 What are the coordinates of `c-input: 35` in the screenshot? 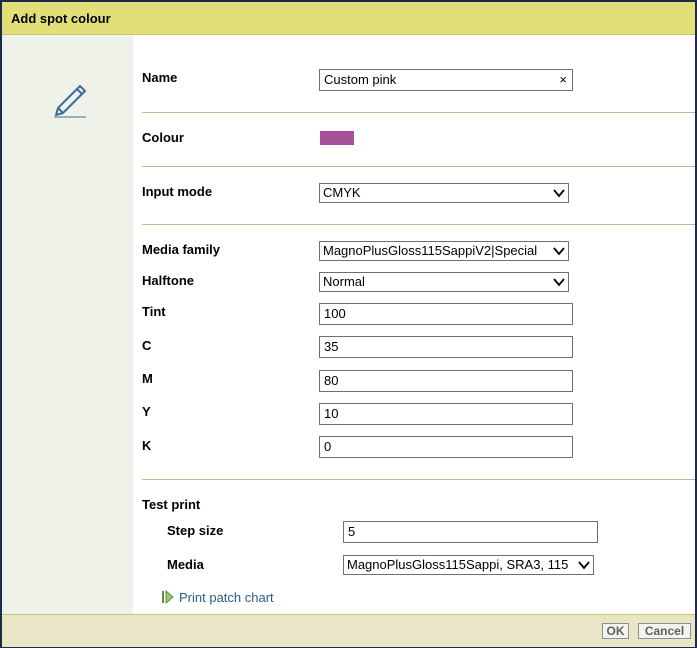 It's located at (446, 347).